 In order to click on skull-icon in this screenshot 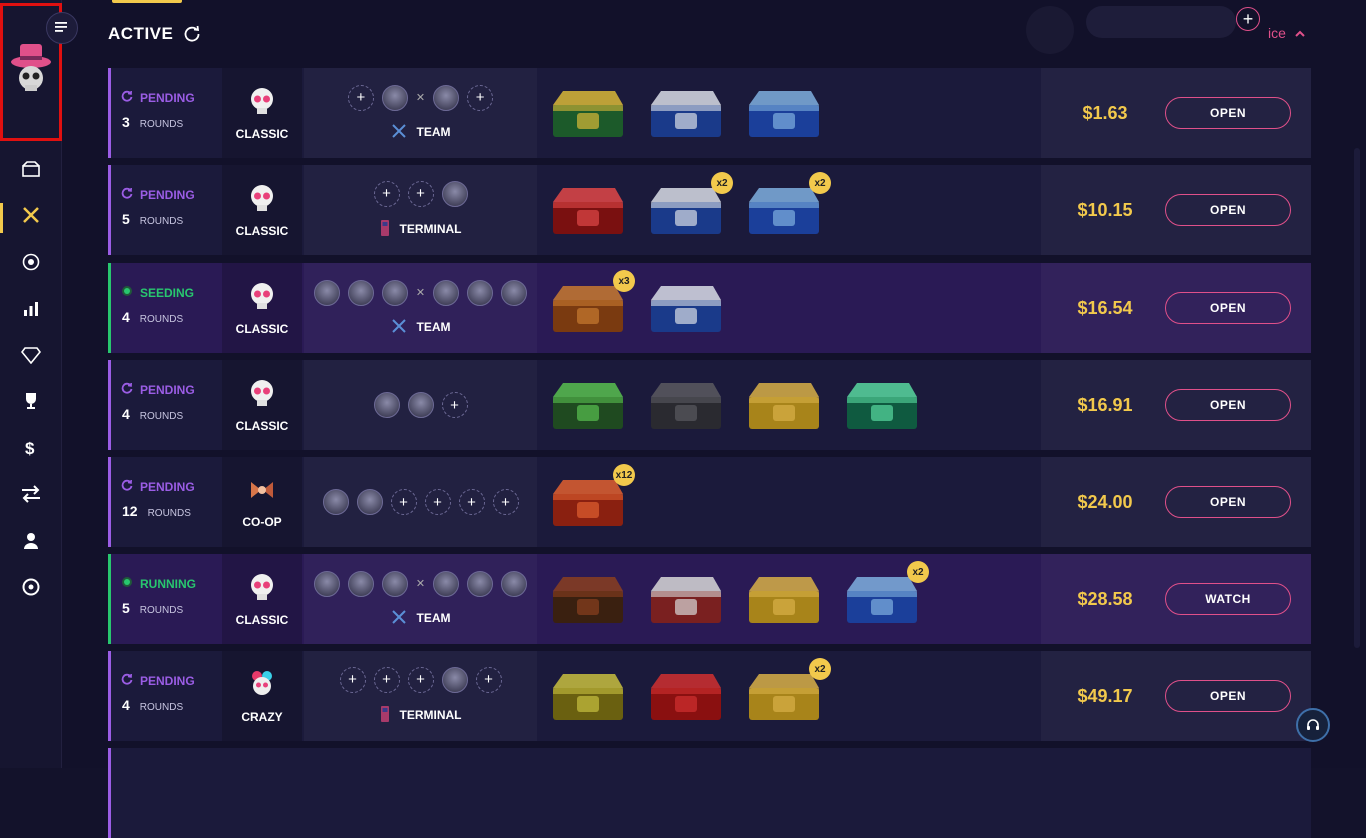, I will do `click(262, 395)`.